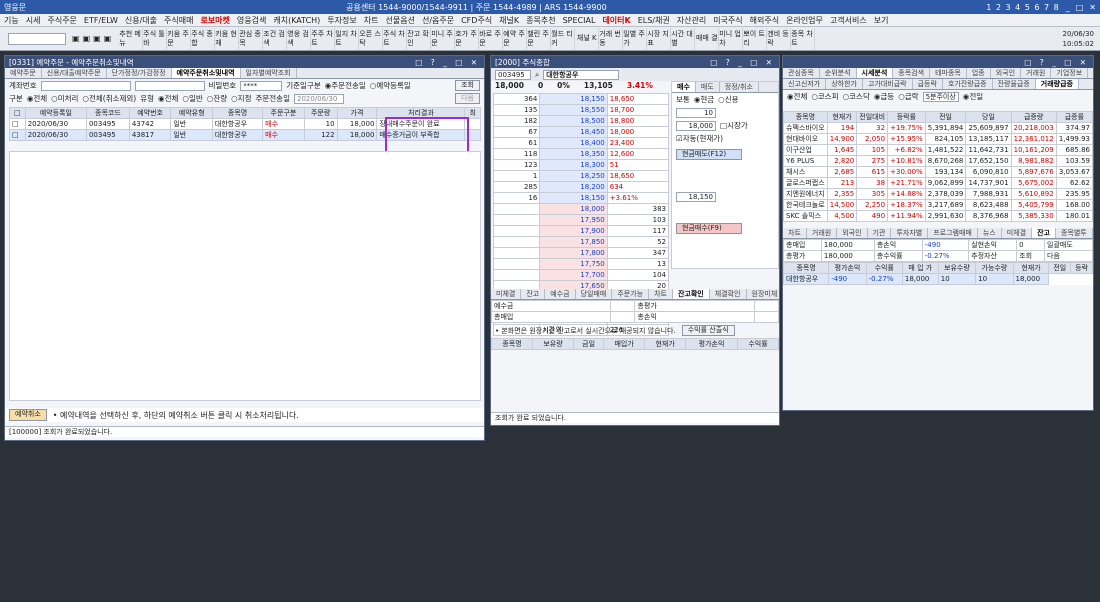 The image size is (1100, 602). Describe the element at coordinates (509, 20) in the screenshot. I see `menu-item: 채널K` at that location.